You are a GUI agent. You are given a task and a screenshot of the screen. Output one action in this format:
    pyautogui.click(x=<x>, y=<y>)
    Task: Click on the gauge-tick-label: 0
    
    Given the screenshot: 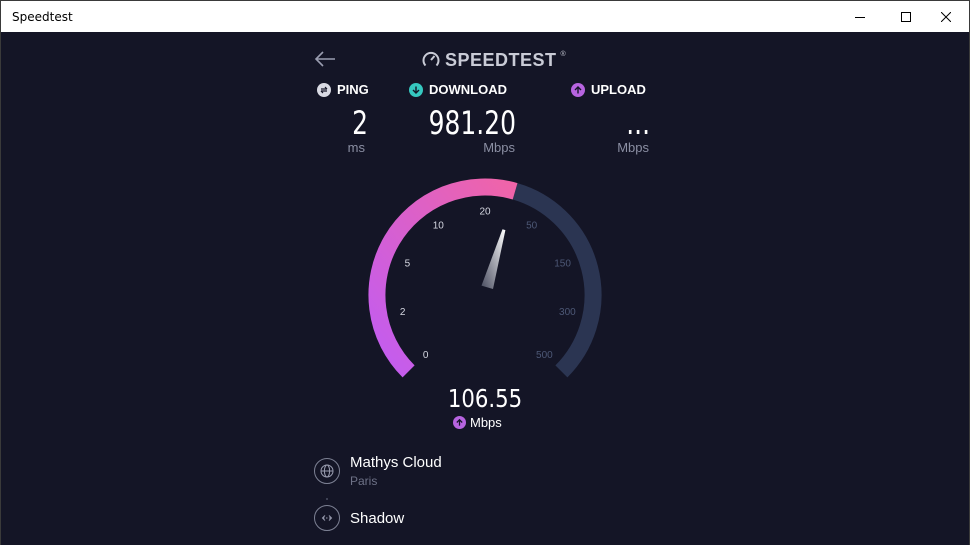 What is the action you would take?
    pyautogui.click(x=426, y=355)
    